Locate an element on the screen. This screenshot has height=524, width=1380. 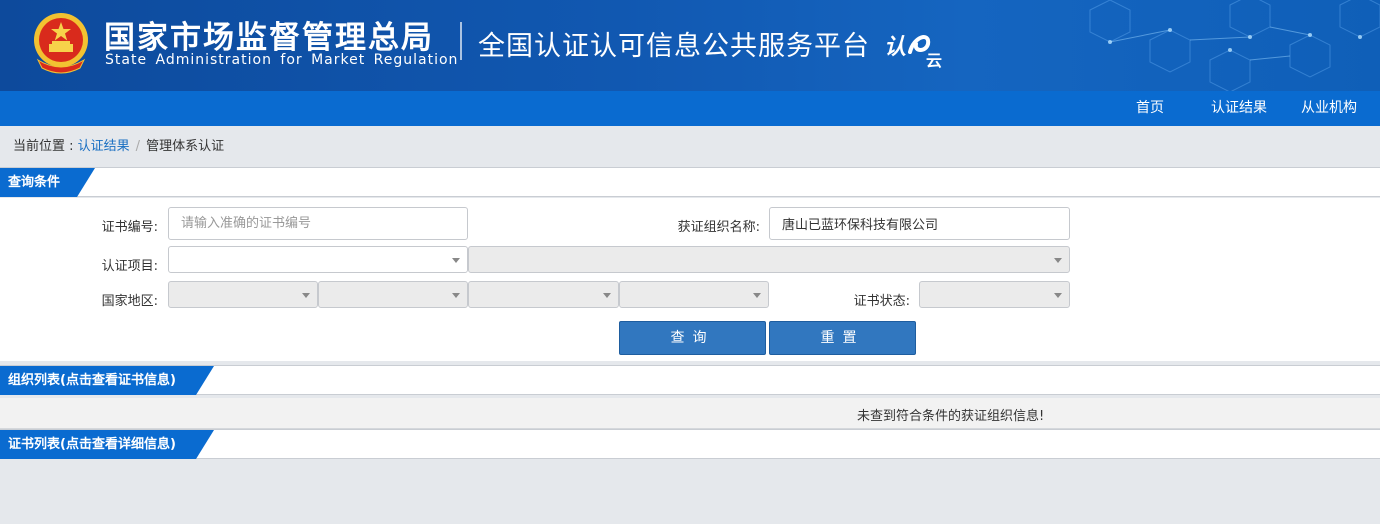
project-label: 认证项目: is located at coordinates (129, 266).